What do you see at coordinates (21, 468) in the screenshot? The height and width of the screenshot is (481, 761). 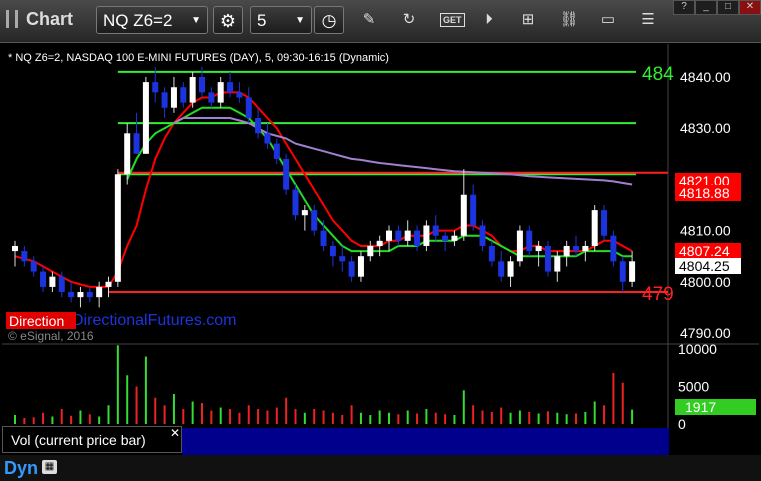 I see `dynamic-label: Dyn` at bounding box center [21, 468].